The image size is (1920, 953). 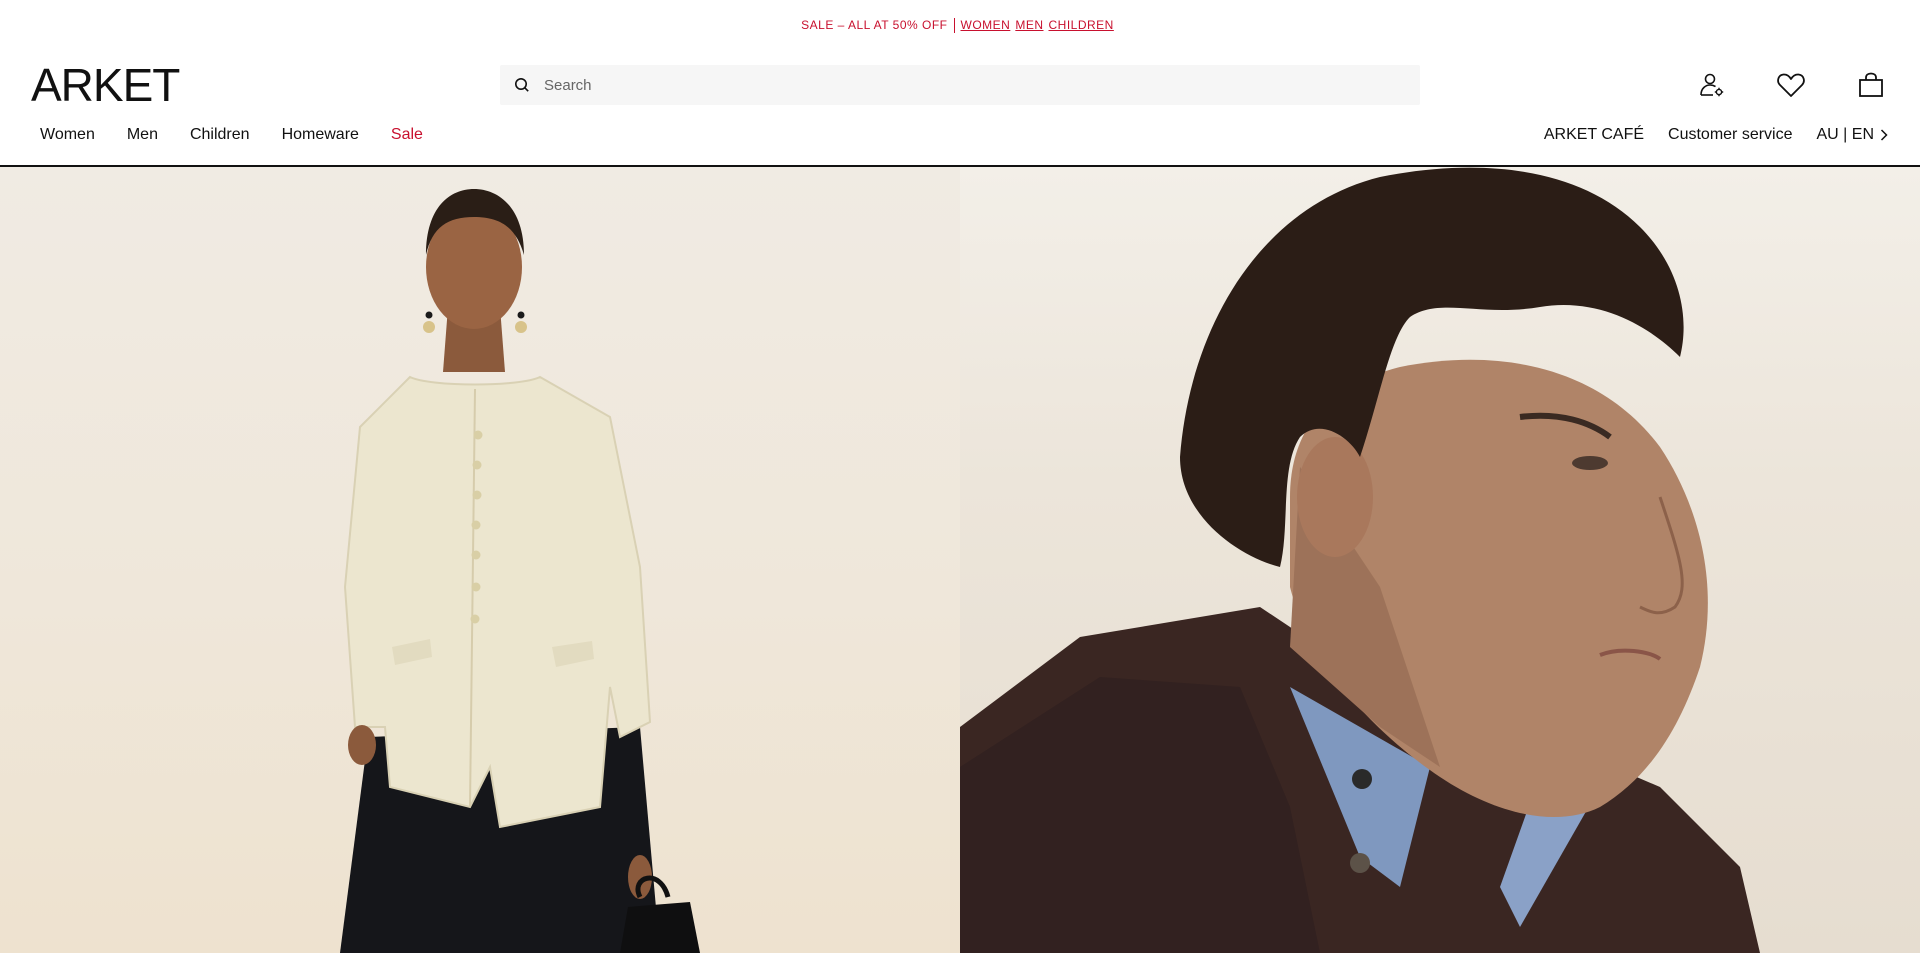 What do you see at coordinates (1791, 85) in the screenshot?
I see `wishlist-heart-icon` at bounding box center [1791, 85].